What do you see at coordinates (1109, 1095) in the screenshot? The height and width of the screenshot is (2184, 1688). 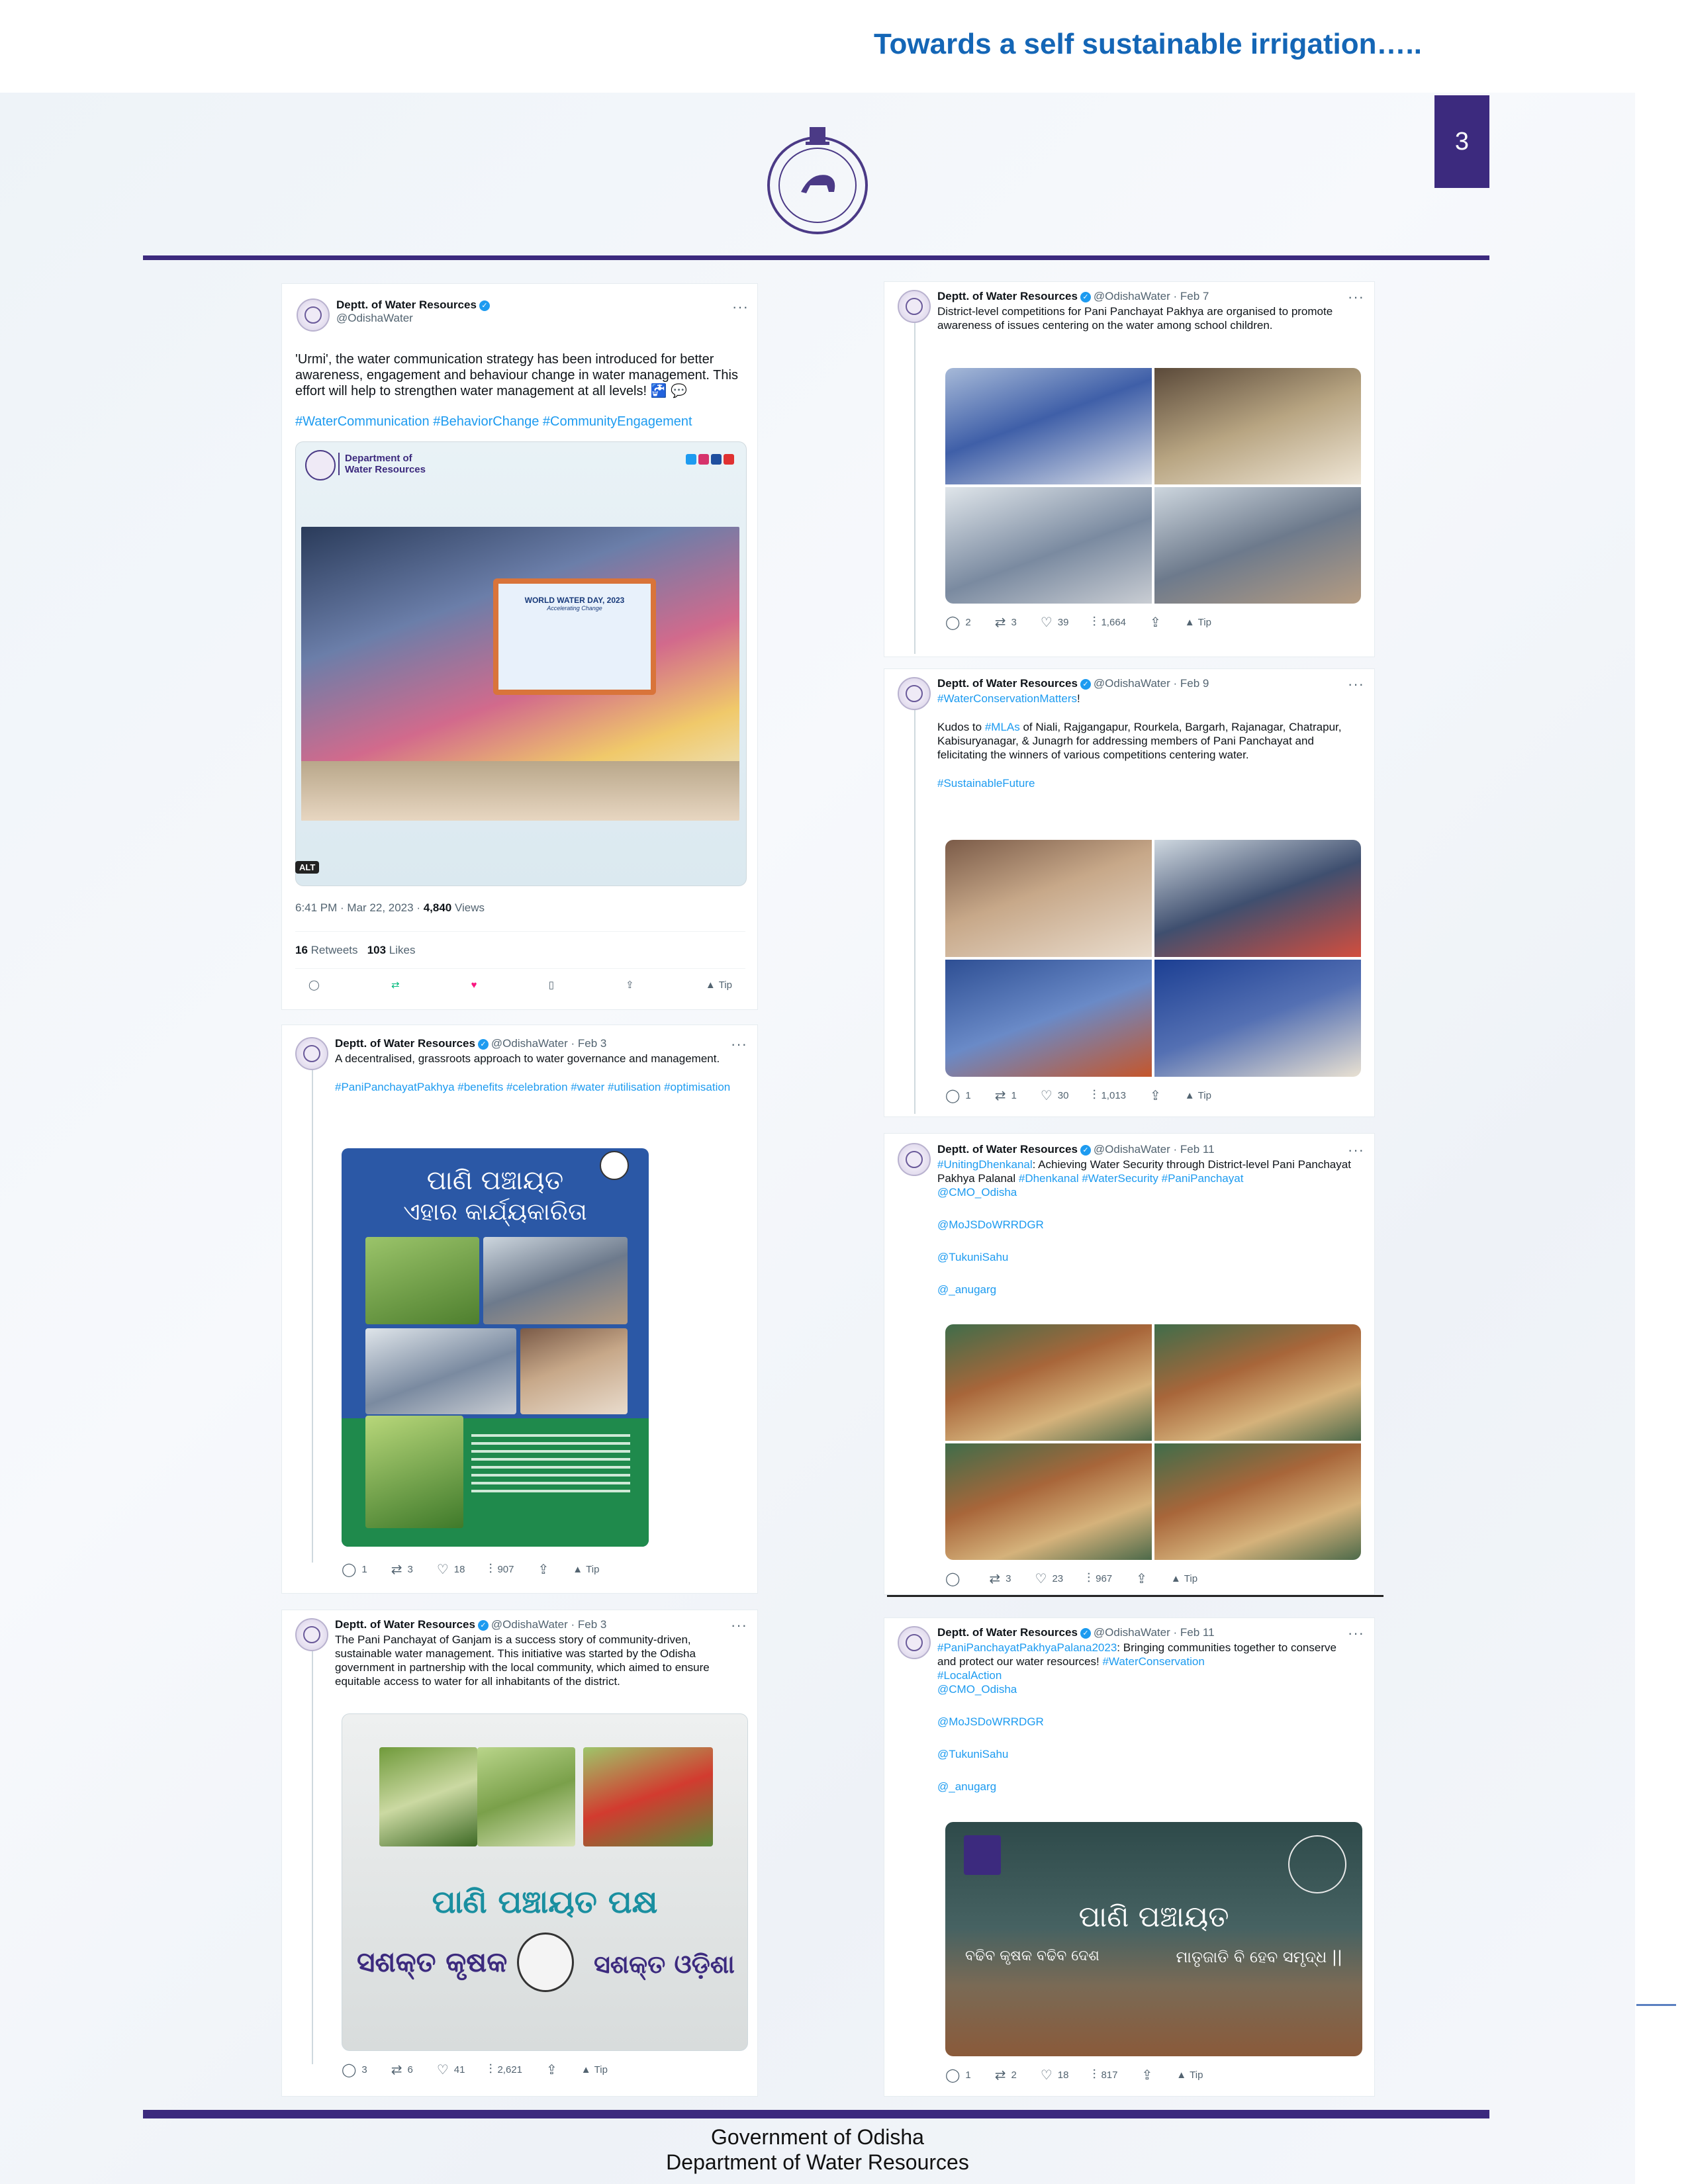 I see `views-button: ⫶ 1,013` at bounding box center [1109, 1095].